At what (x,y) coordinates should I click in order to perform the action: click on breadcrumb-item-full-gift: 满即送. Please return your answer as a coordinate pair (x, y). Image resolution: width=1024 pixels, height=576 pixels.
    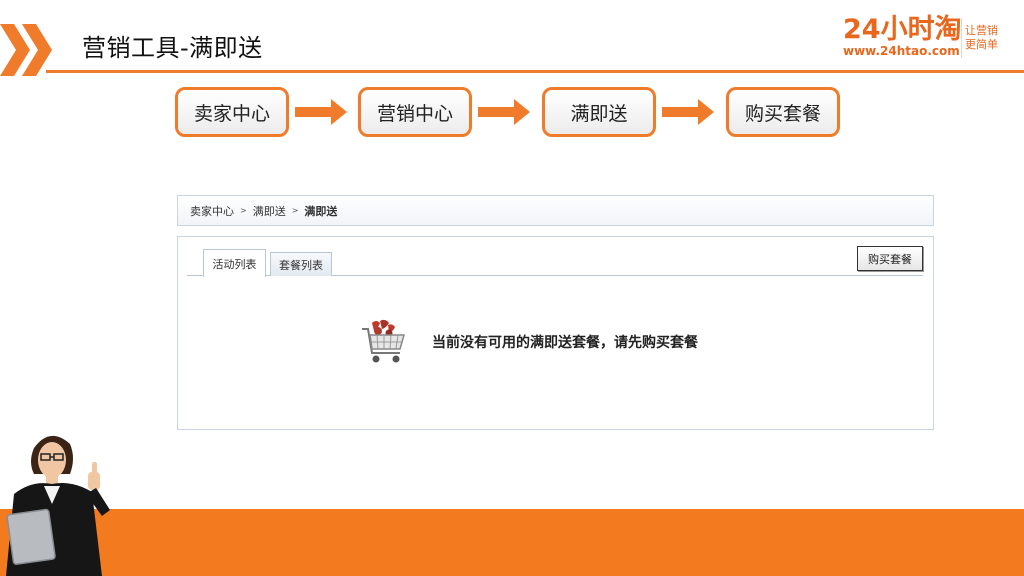
    Looking at the image, I should click on (269, 211).